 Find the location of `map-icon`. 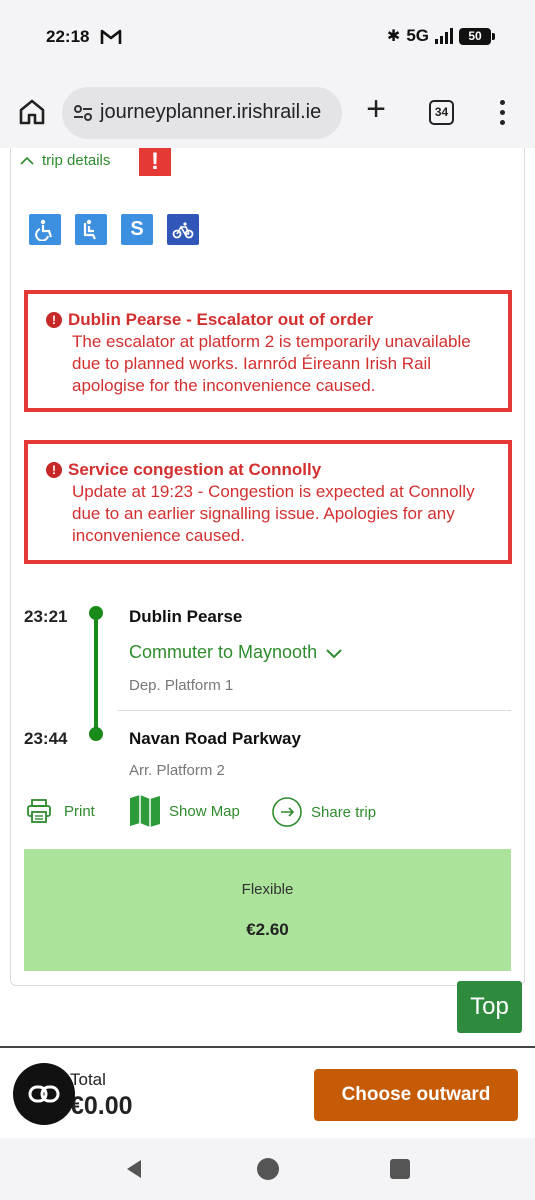

map-icon is located at coordinates (145, 811).